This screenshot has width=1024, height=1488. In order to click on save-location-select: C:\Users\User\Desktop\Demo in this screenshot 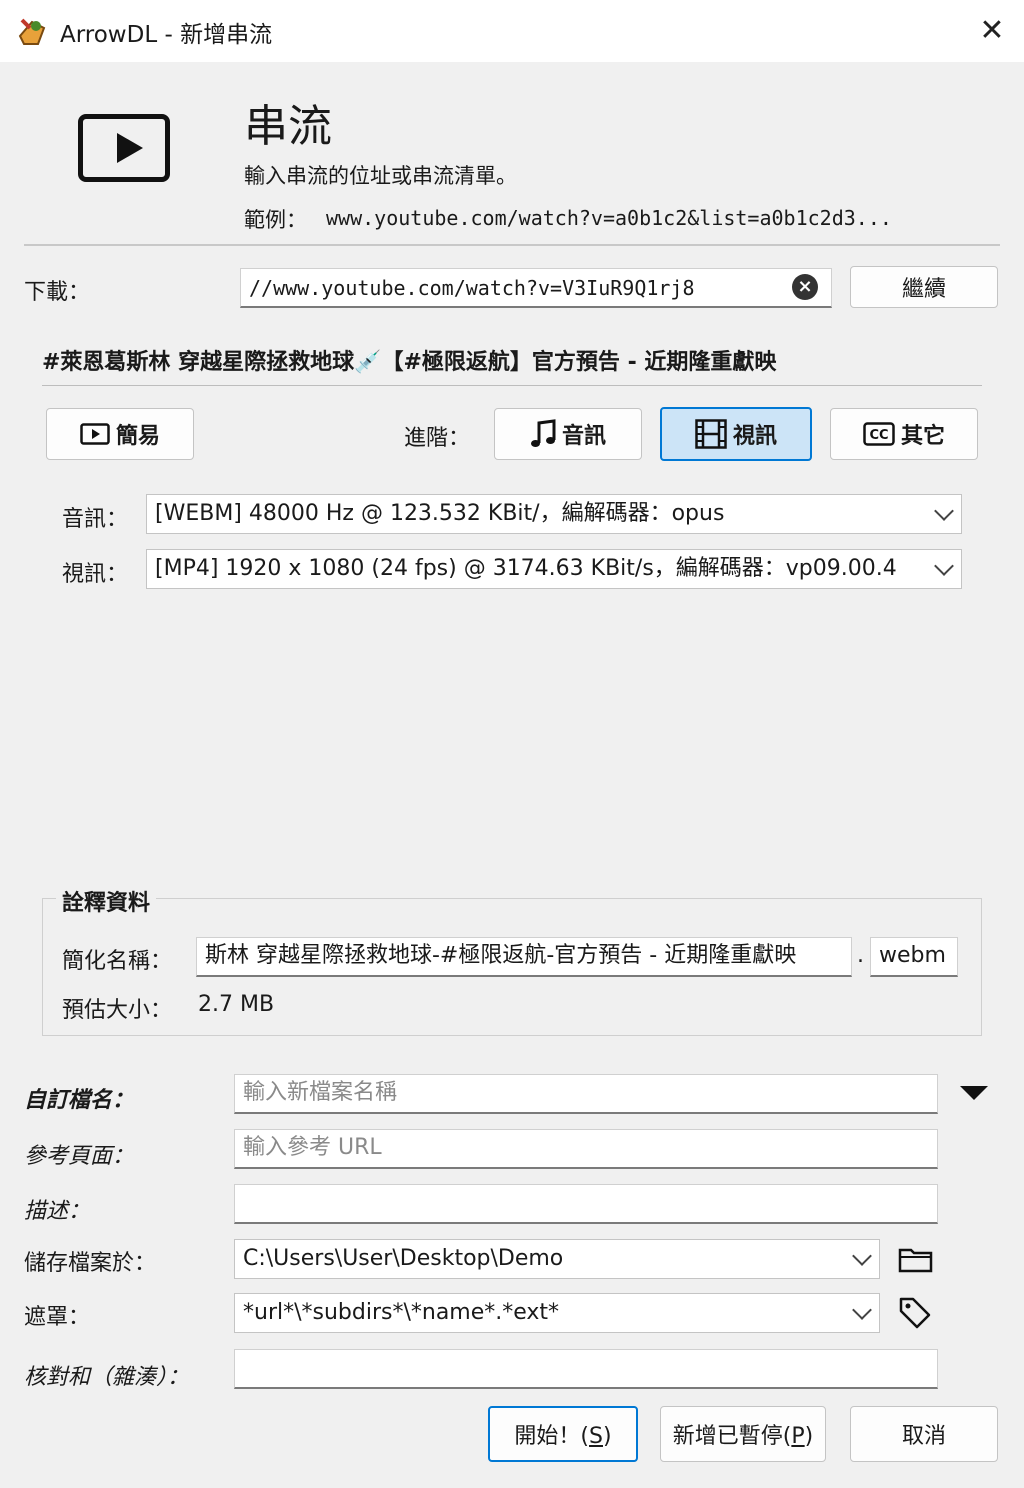, I will do `click(557, 1259)`.